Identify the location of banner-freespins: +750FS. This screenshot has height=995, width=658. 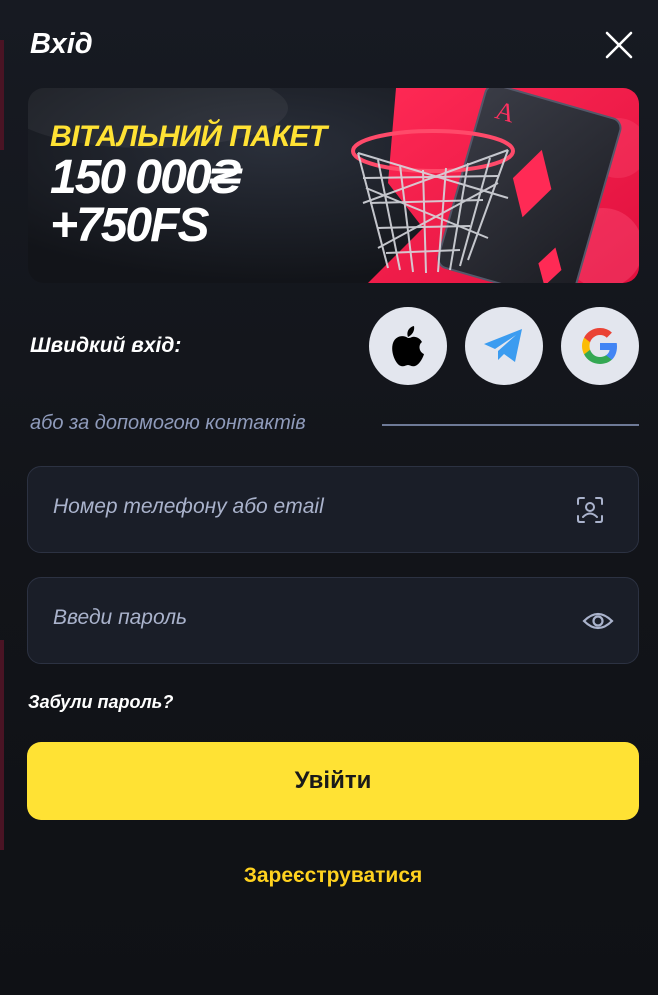
(129, 225).